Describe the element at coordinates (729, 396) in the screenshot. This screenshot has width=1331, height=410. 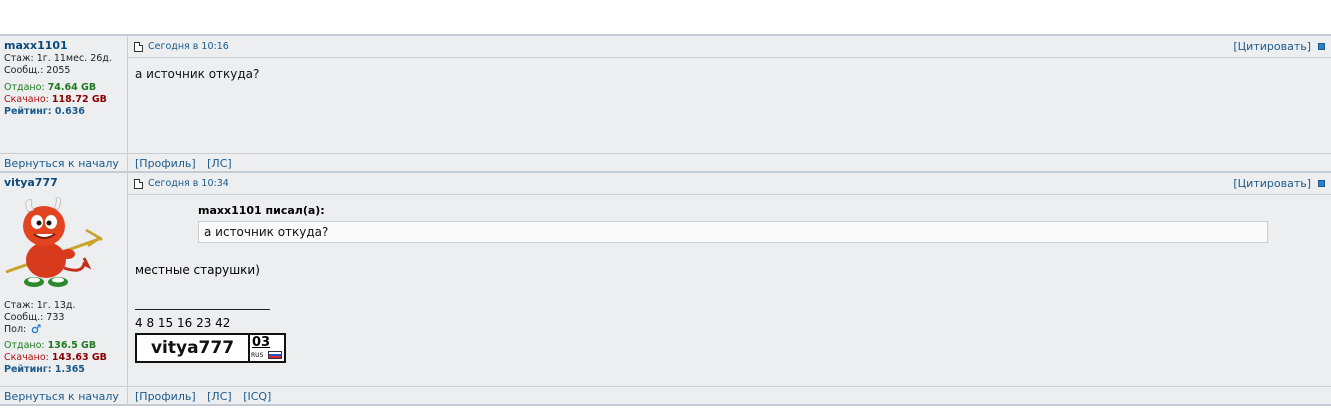
I see `post-links: [Профиль] [ЛС] [ICQ]` at that location.